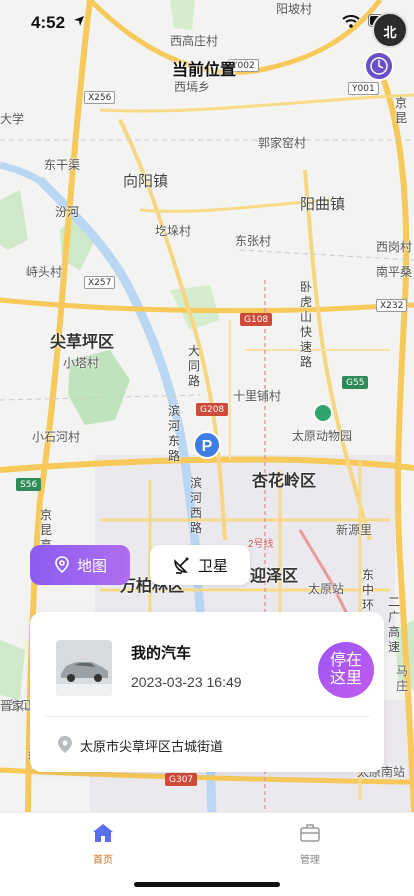 Image resolution: width=414 pixels, height=896 pixels. I want to click on map-label-jingkun-top: 京昆, so click(401, 110).